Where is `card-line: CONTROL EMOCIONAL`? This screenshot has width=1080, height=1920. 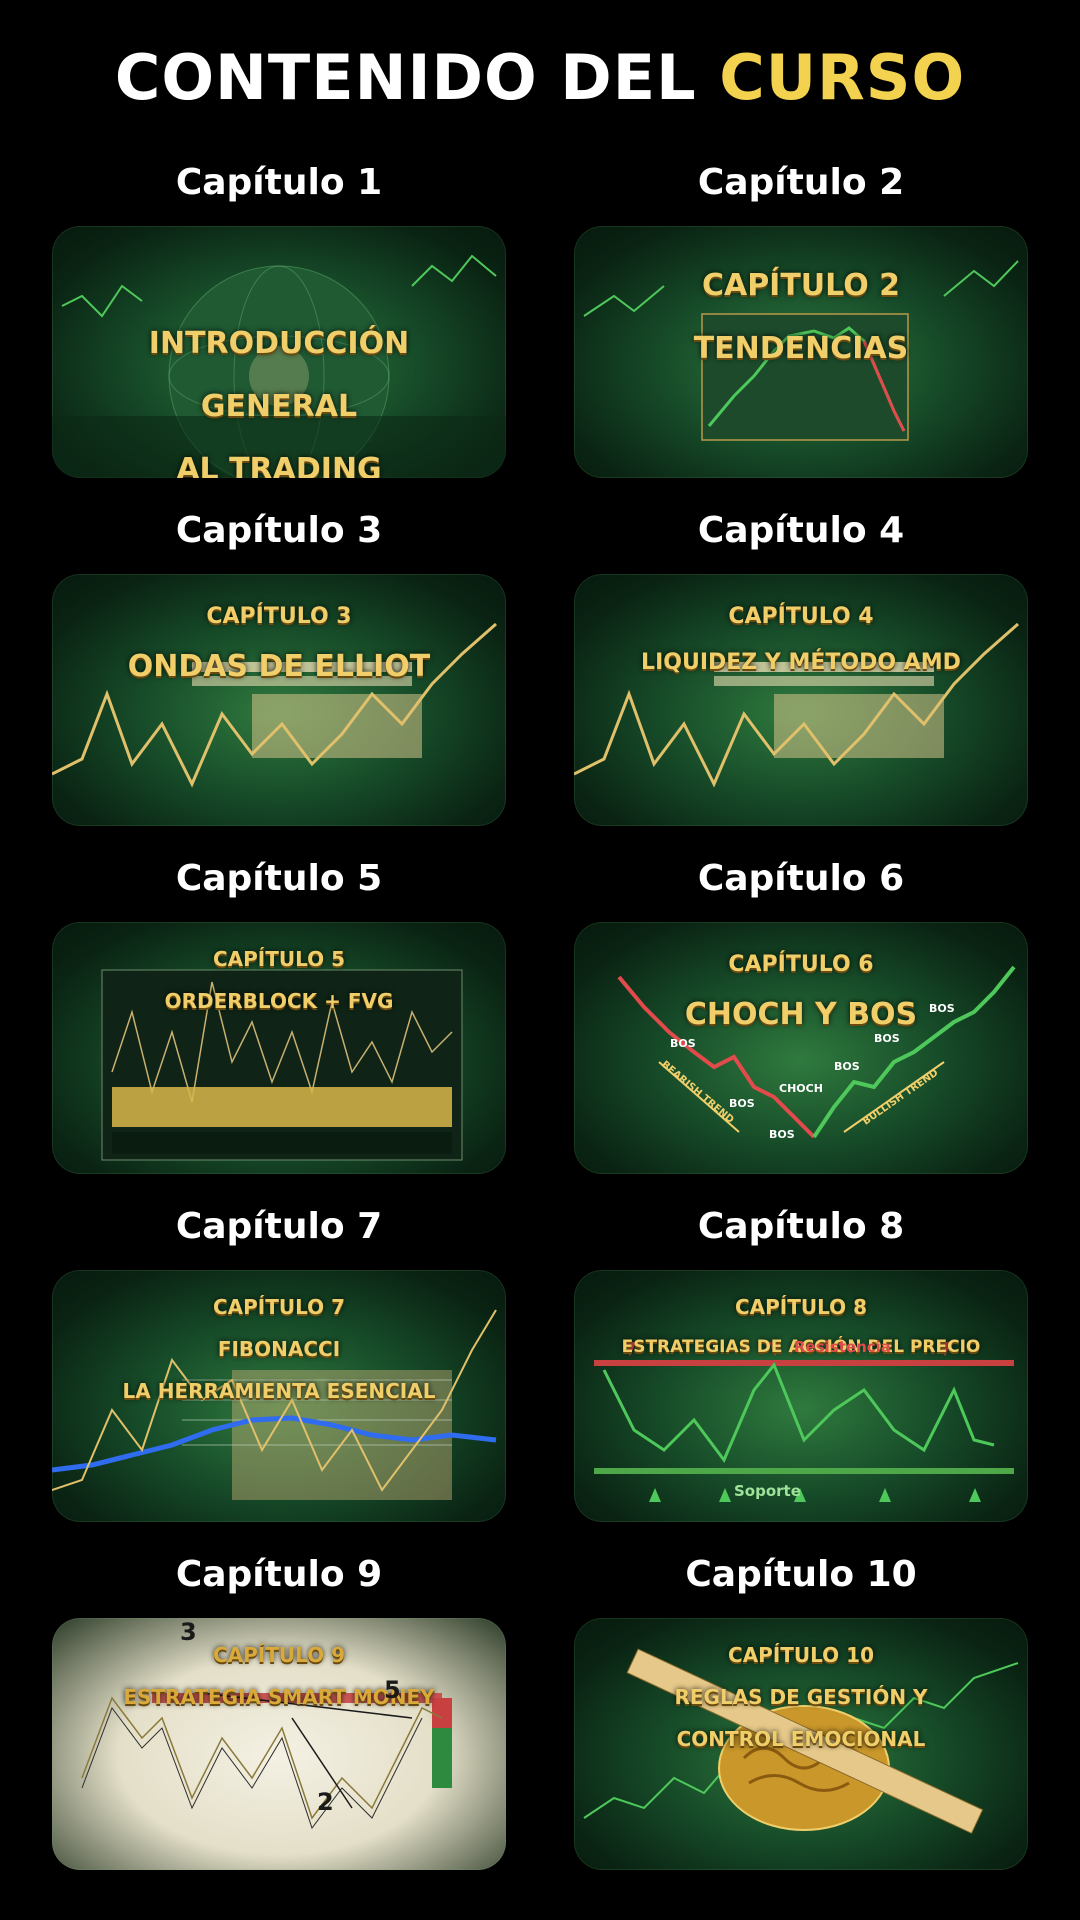 card-line: CONTROL EMOCIONAL is located at coordinates (801, 1739).